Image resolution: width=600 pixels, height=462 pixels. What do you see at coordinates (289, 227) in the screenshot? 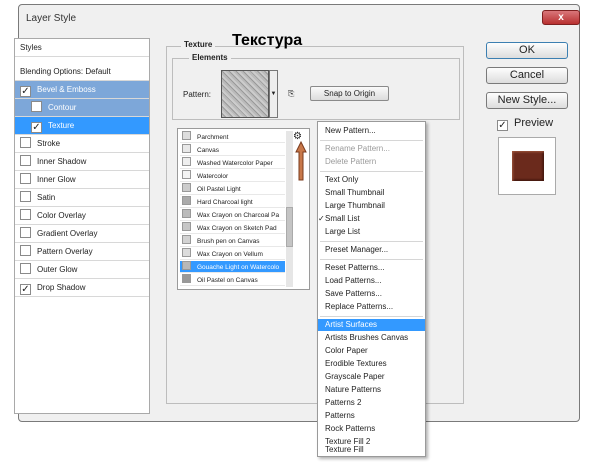
I see `scroll-thumb` at bounding box center [289, 227].